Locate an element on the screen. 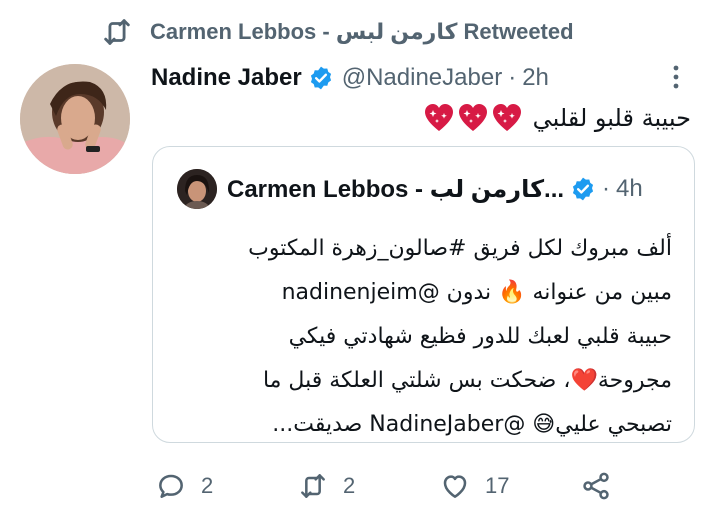  quoted-author-avatar is located at coordinates (197, 189).